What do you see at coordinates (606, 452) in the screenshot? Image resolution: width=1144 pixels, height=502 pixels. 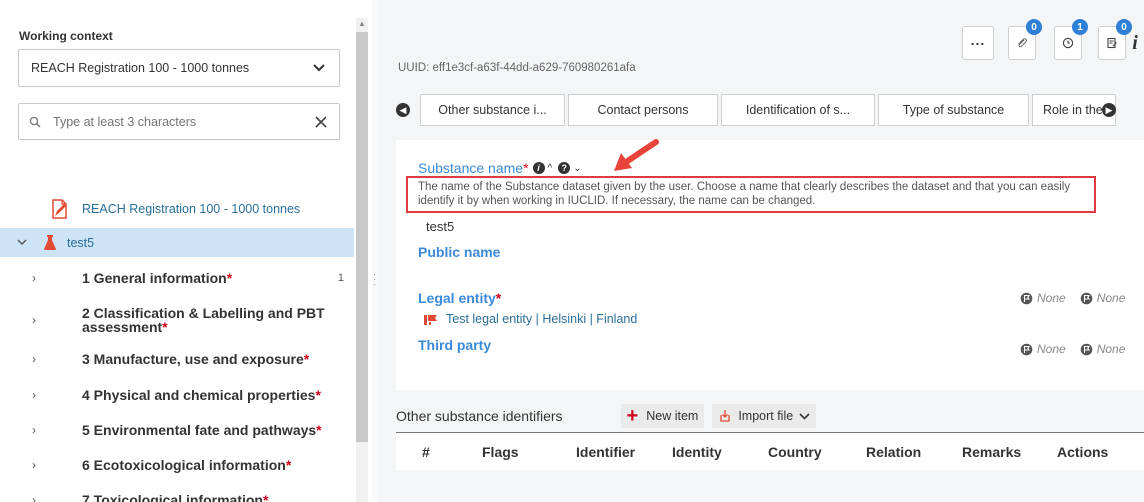 I see `column-header: Identifier` at bounding box center [606, 452].